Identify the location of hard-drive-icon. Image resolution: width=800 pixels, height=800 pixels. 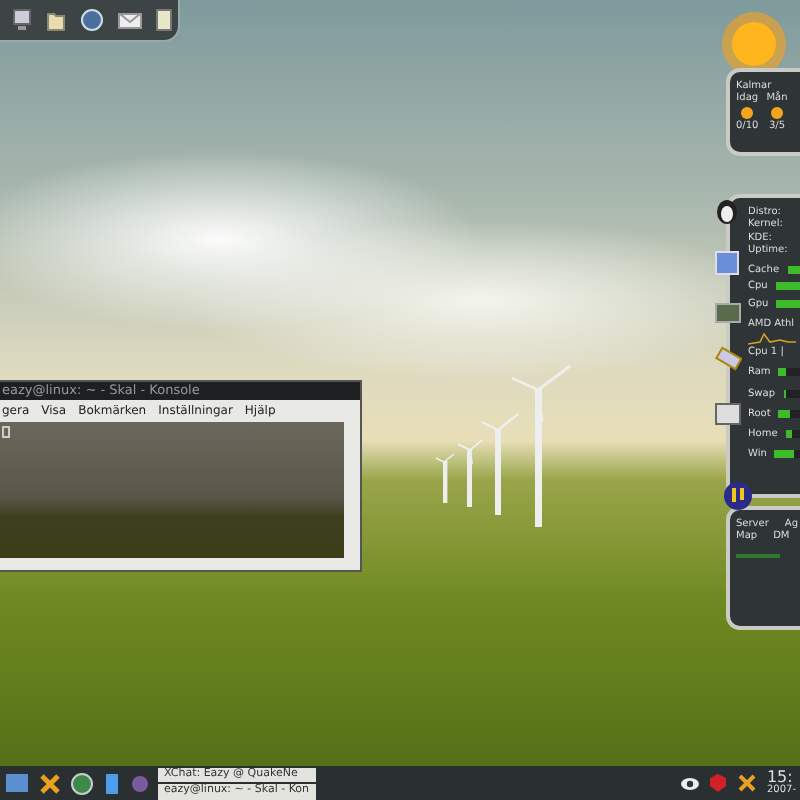
(728, 414).